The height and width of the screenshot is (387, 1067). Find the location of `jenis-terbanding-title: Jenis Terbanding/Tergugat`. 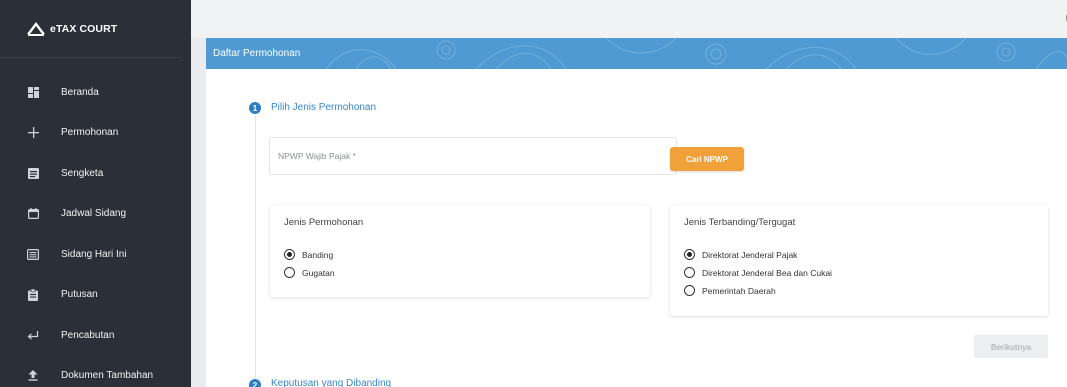

jenis-terbanding-title: Jenis Terbanding/Tergugat is located at coordinates (740, 222).